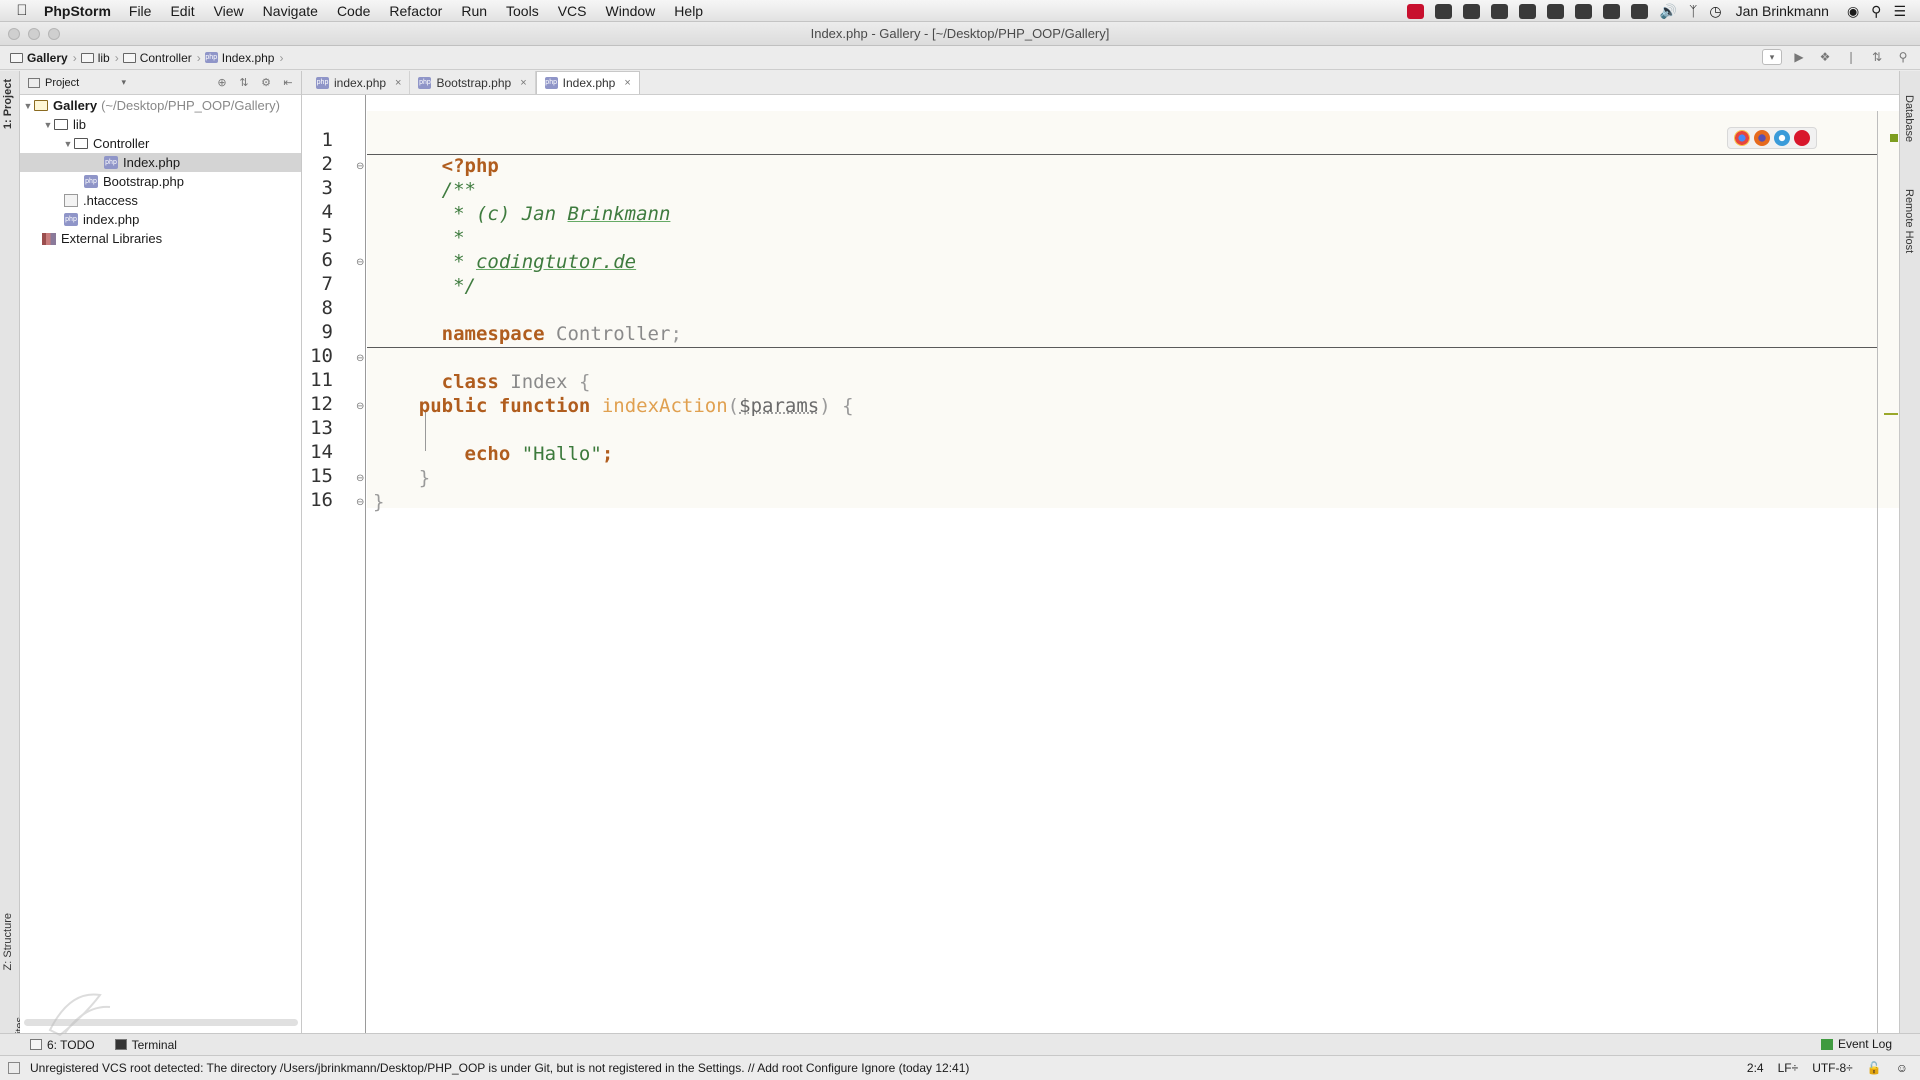 The width and height of the screenshot is (1920, 1080). Describe the element at coordinates (1715, 11) in the screenshot. I see `time-machine-icon: ◷` at that location.